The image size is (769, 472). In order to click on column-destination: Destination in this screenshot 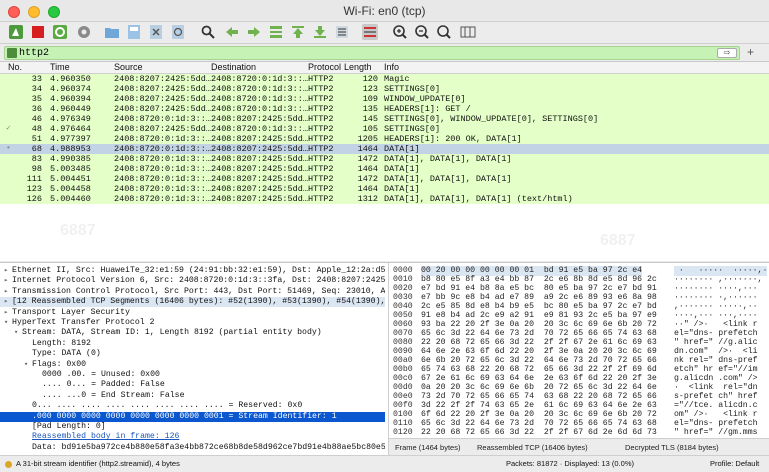, I will do `click(233, 67)`.